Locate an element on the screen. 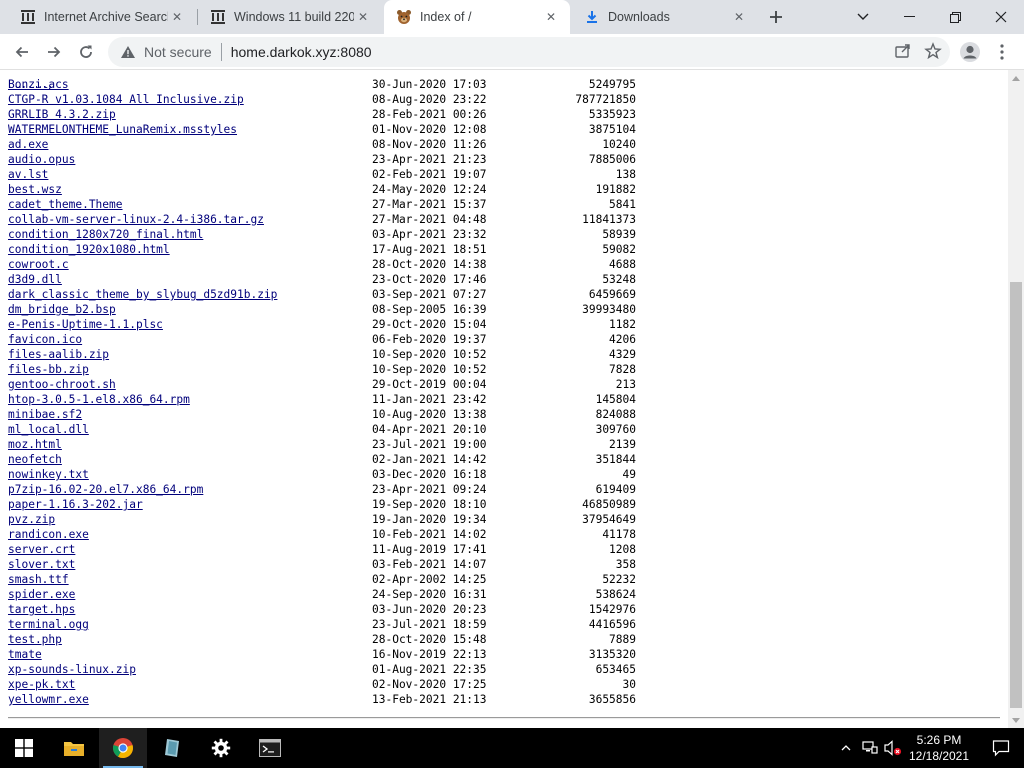  terminal-button is located at coordinates (270, 748).